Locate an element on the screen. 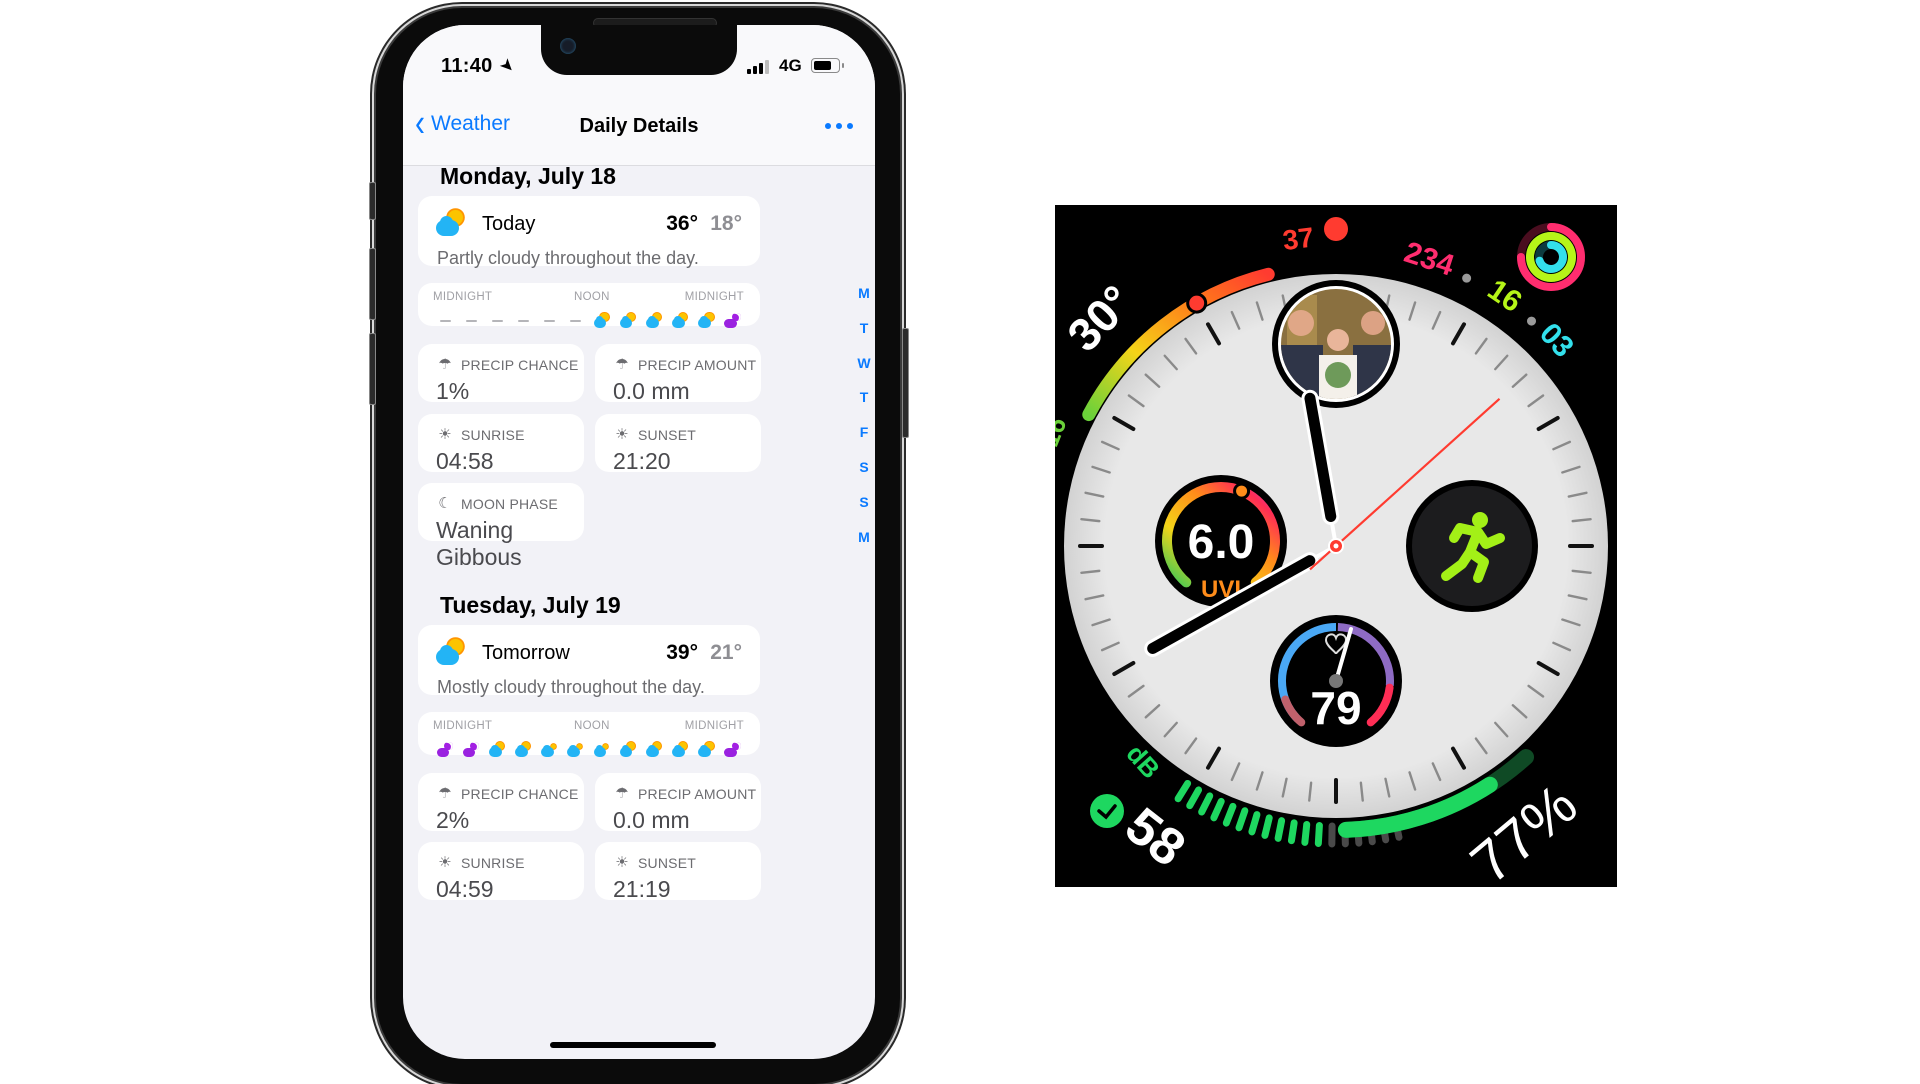 The width and height of the screenshot is (1920, 1084). day-description: Partly cloudy throughout the day. is located at coordinates (568, 258).